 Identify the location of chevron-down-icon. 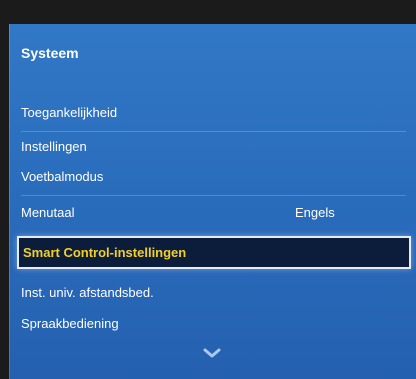
(212, 354).